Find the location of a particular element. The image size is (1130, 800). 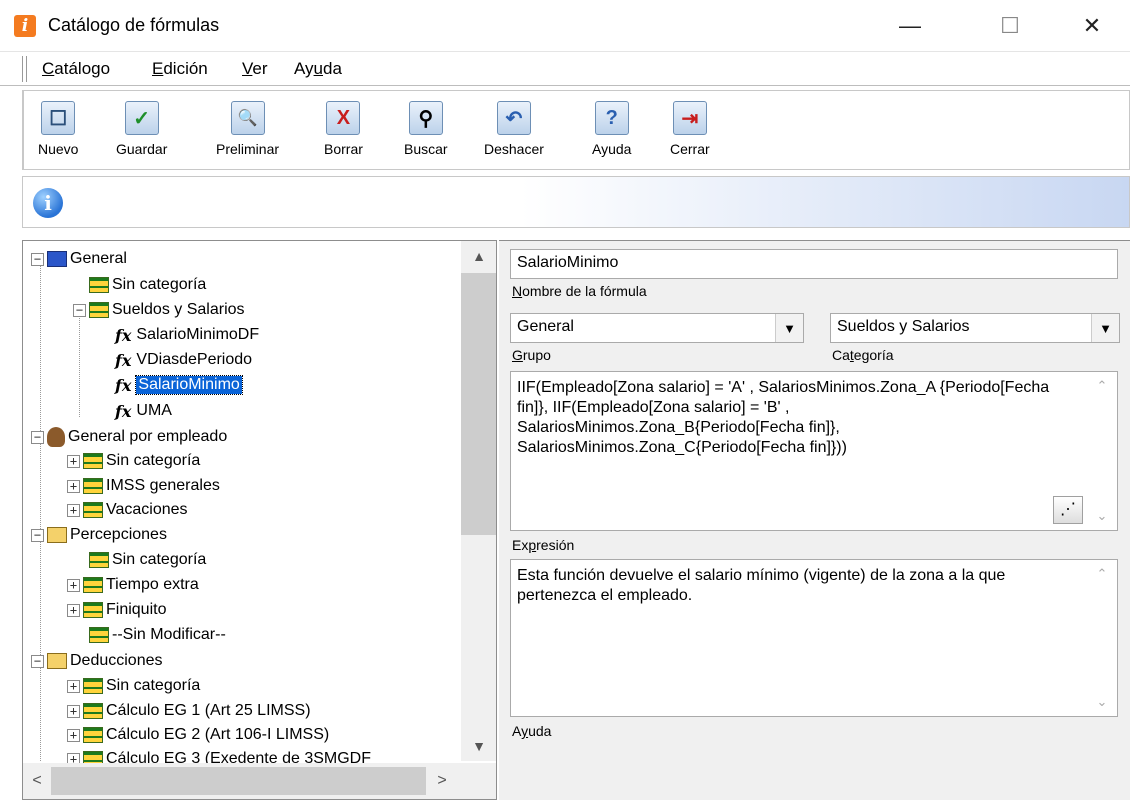

menu-ayuda: Ayuda is located at coordinates (318, 69).